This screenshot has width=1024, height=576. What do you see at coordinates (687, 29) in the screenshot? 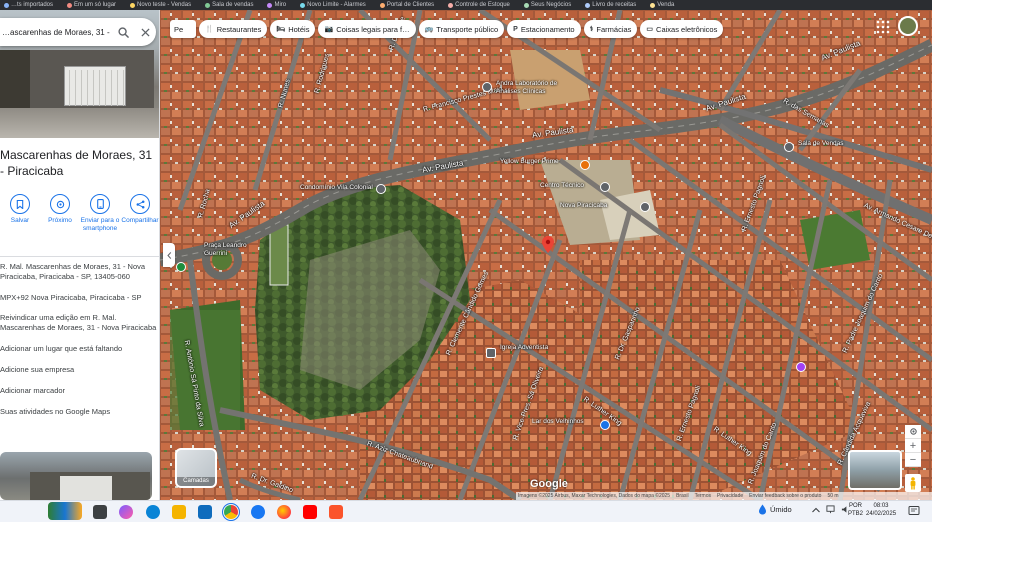
I see `chip-label: Caixas eletrônicos` at bounding box center [687, 29].